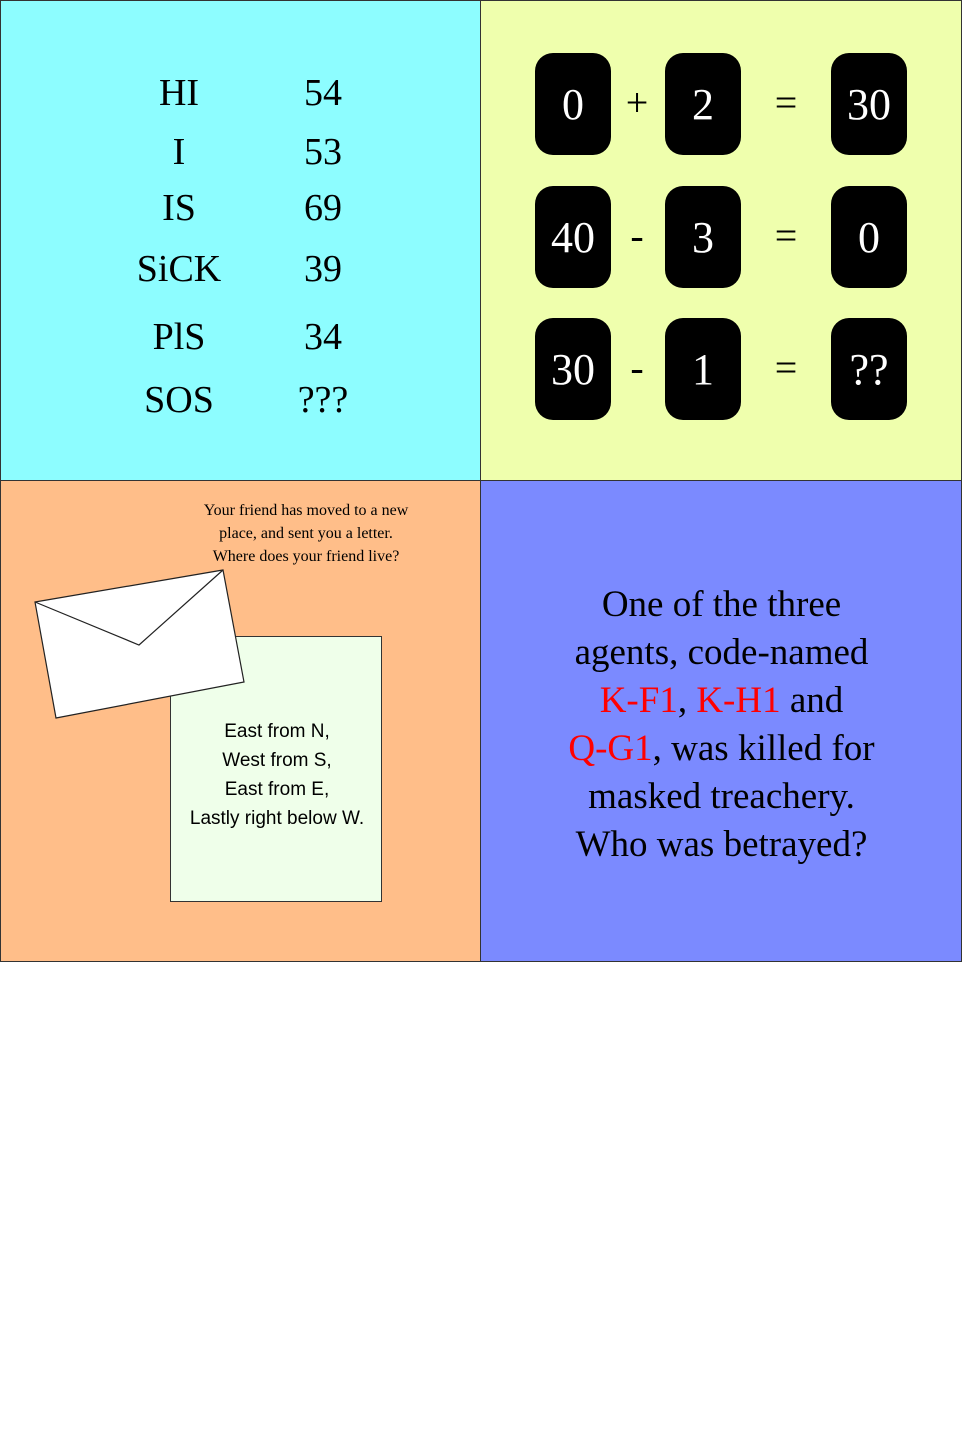 The height and width of the screenshot is (1443, 962). I want to click on codeword-value: 39, so click(323, 269).